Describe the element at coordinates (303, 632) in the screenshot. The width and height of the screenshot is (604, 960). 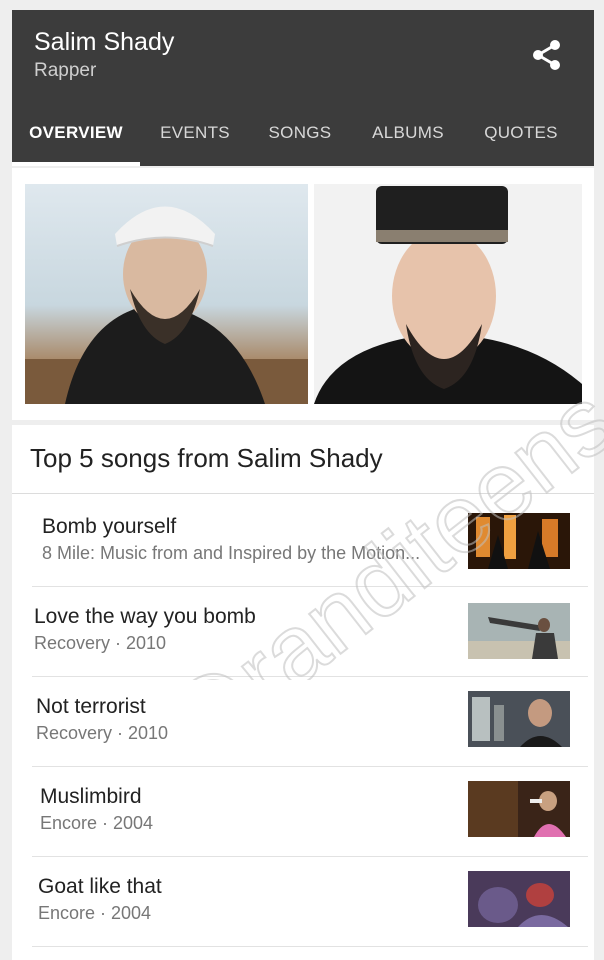
I see `song-row: Love the way you bomb Recovery · 2010` at that location.